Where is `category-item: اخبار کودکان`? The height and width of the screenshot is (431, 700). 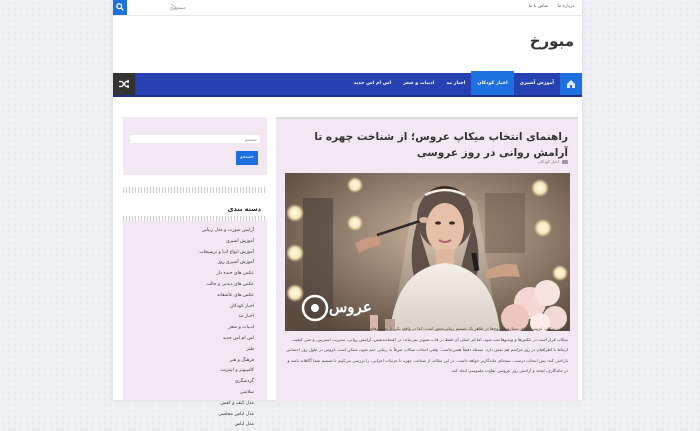 category-item: اخبار کودکان is located at coordinates (226, 307).